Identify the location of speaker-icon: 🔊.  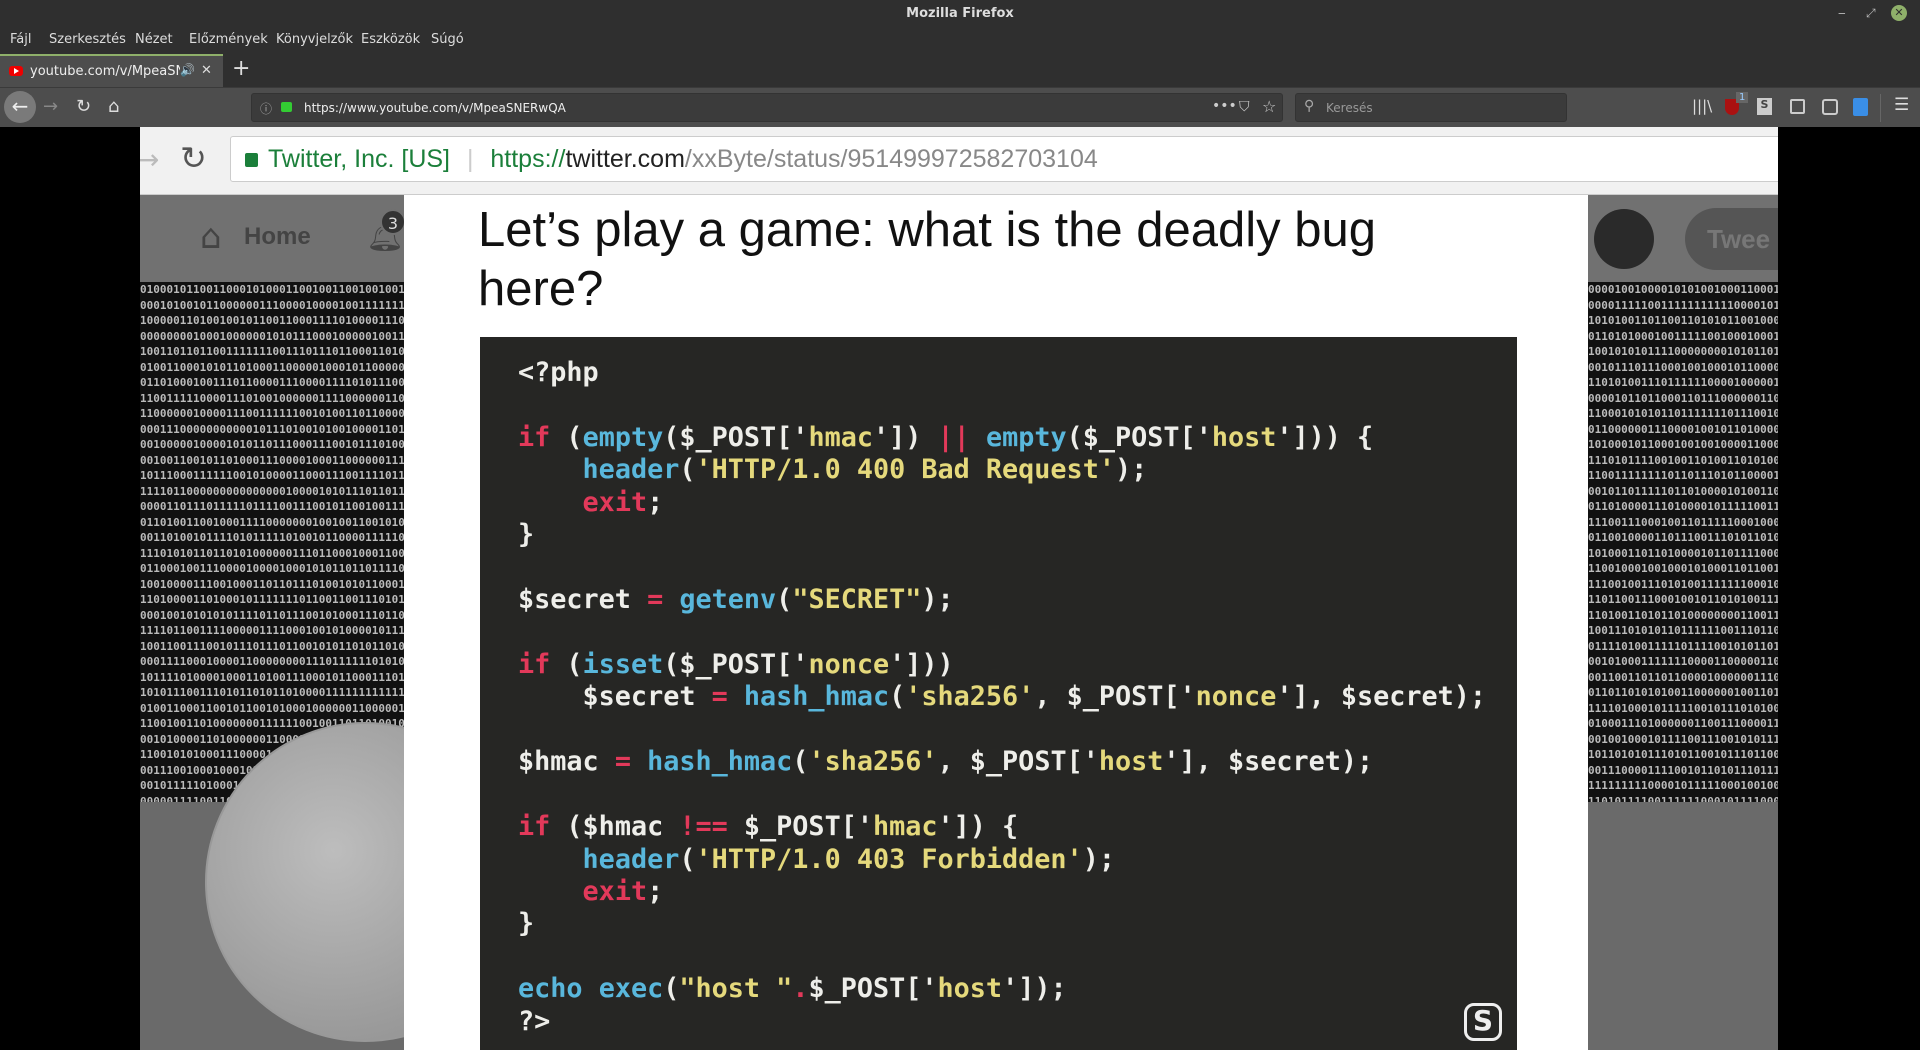
(187, 70).